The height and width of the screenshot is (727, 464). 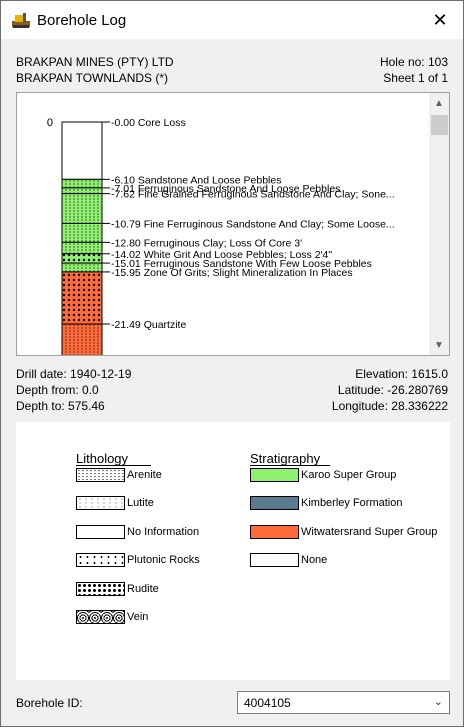 I want to click on latitude: Latitude: -26.280769, so click(x=392, y=390).